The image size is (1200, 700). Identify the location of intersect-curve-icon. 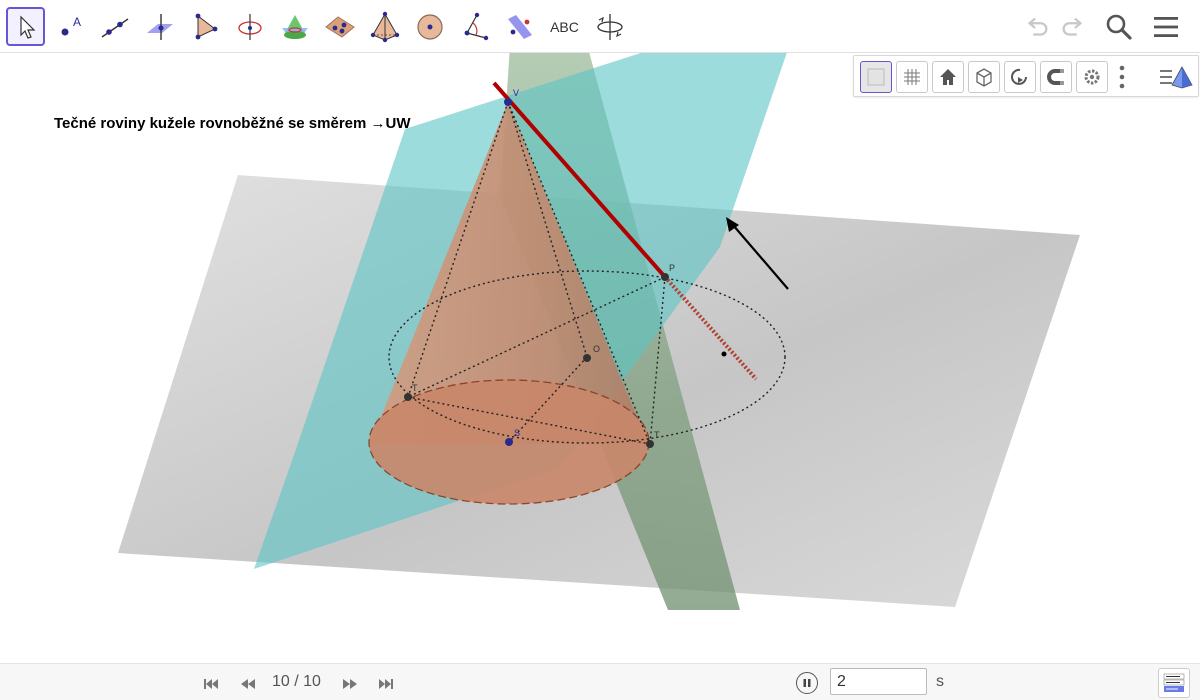
(294, 26).